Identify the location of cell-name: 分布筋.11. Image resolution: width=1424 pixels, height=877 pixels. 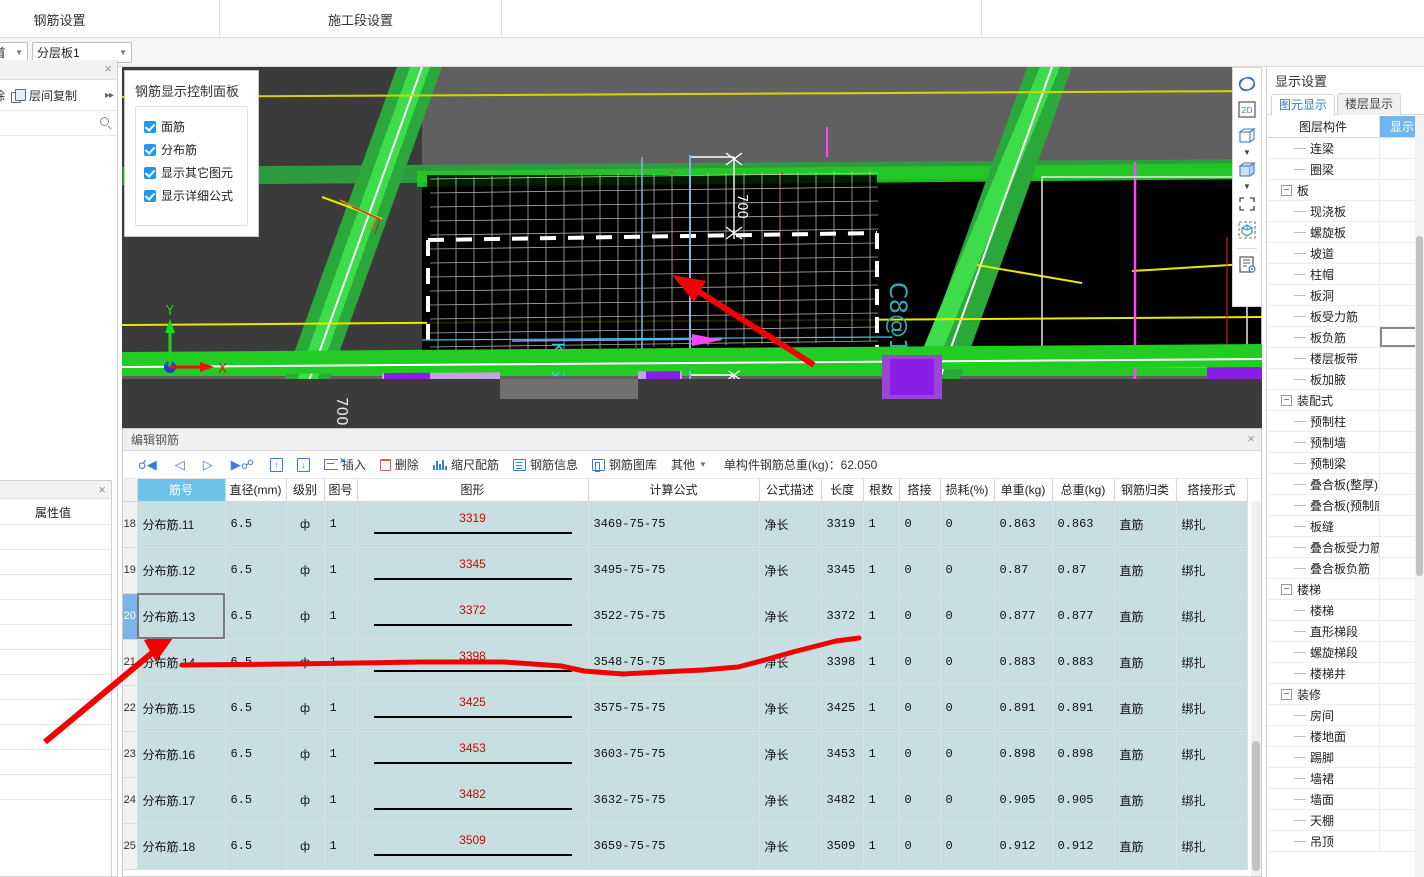
(181, 524).